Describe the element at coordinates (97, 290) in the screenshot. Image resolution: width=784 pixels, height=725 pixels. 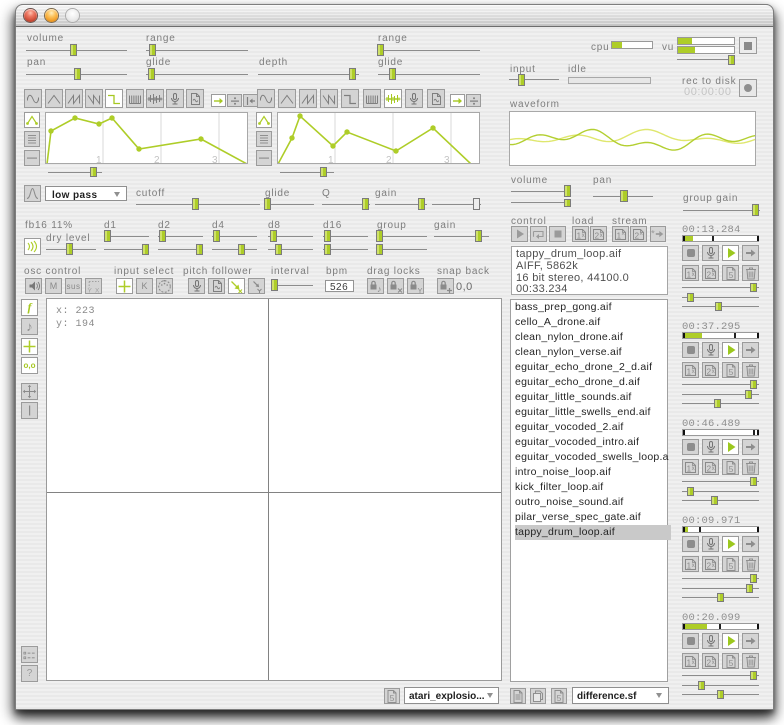
I see `svg-text: X` at that location.